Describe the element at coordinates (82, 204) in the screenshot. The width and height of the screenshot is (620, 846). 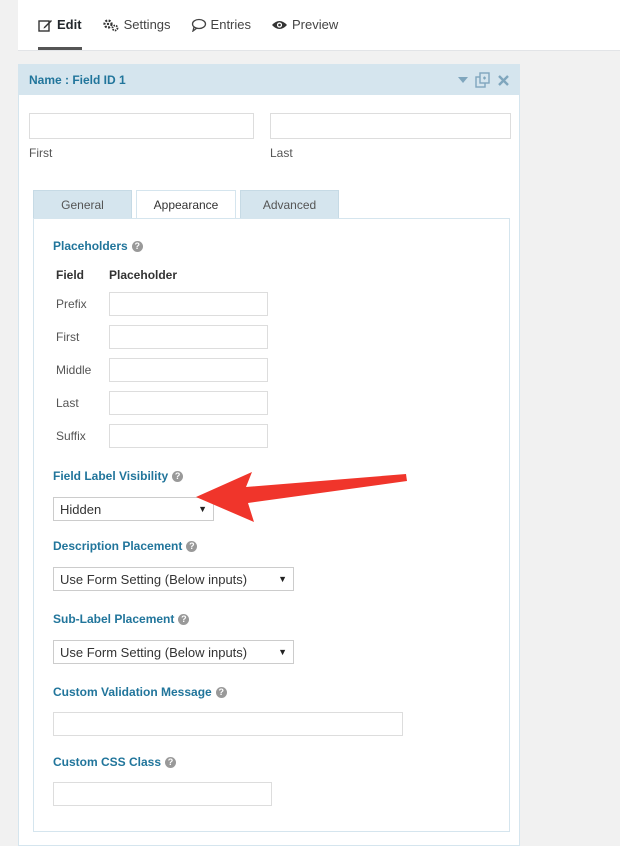
I see `tab-general: General` at that location.